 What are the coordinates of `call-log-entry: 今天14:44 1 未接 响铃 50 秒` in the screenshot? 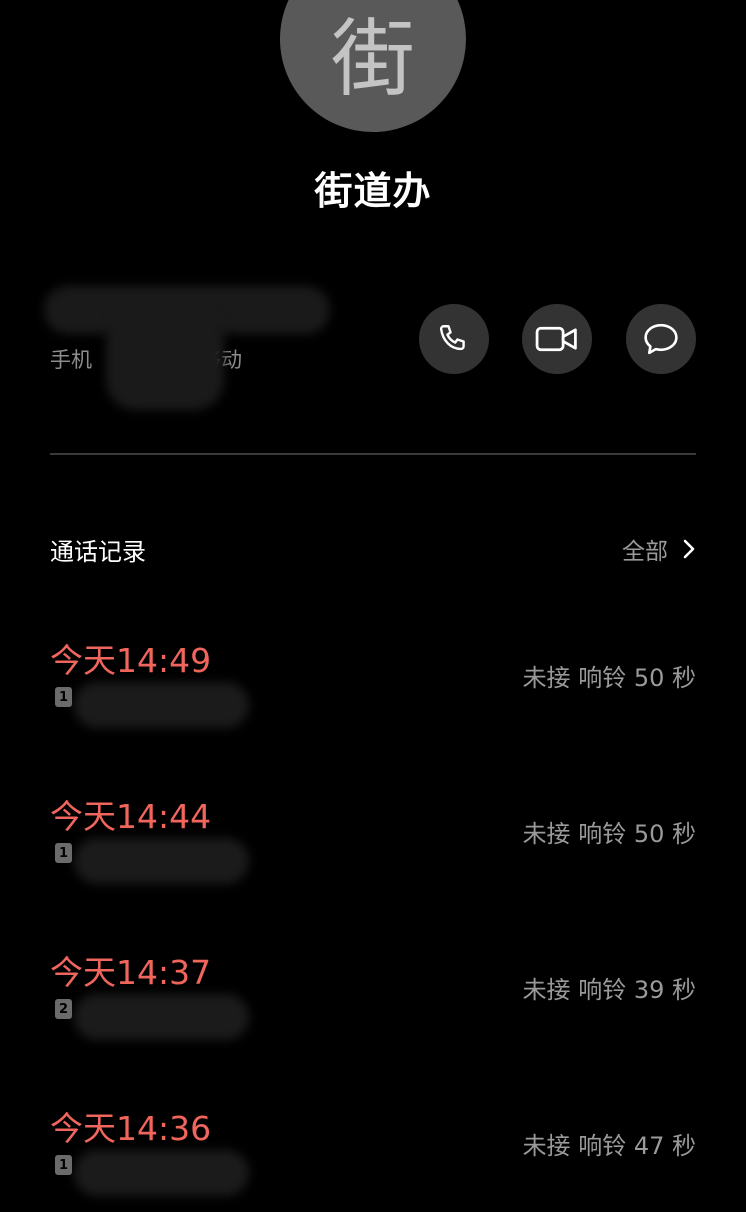 It's located at (373, 845).